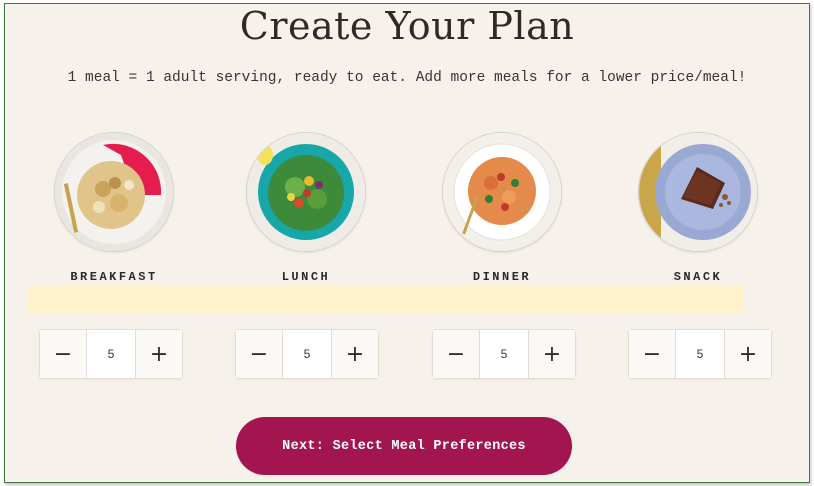 The width and height of the screenshot is (814, 486). Describe the element at coordinates (306, 277) in the screenshot. I see `meal-label-lunch: LUNCH` at that location.